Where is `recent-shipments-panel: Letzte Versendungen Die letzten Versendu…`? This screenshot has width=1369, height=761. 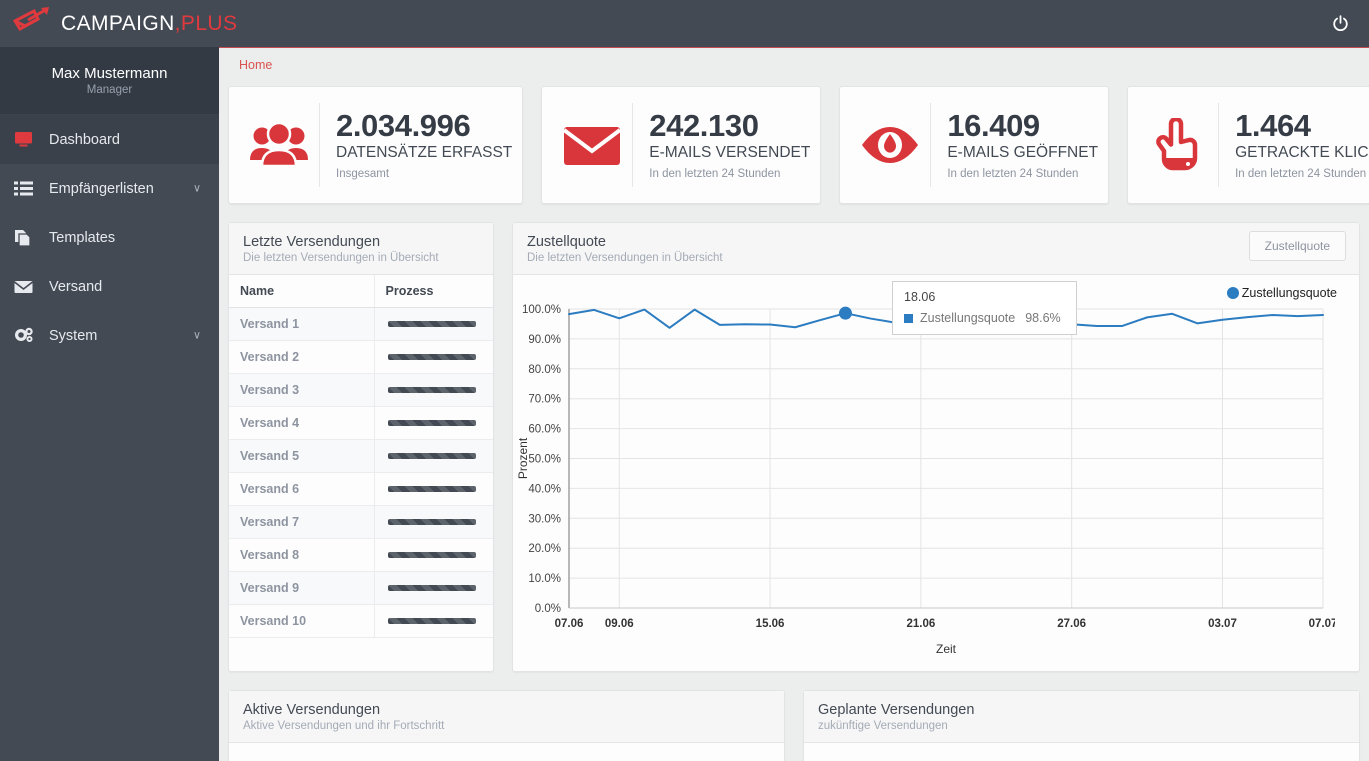 recent-shipments-panel: Letzte Versendungen Die letzten Versendu… is located at coordinates (361, 447).